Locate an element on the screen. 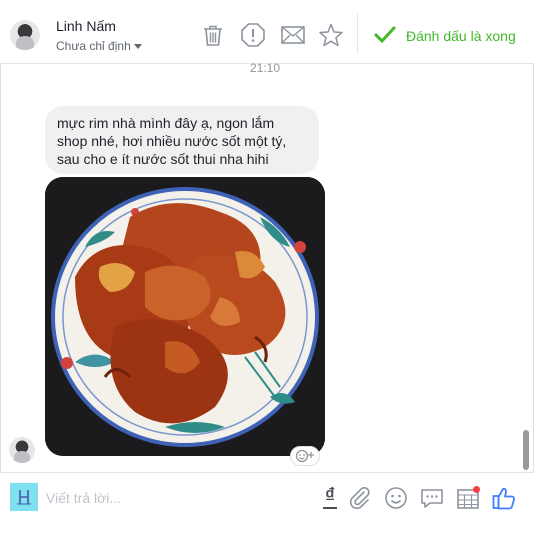 The width and height of the screenshot is (534, 534). message-timestamp: 21:10 is located at coordinates (265, 68).